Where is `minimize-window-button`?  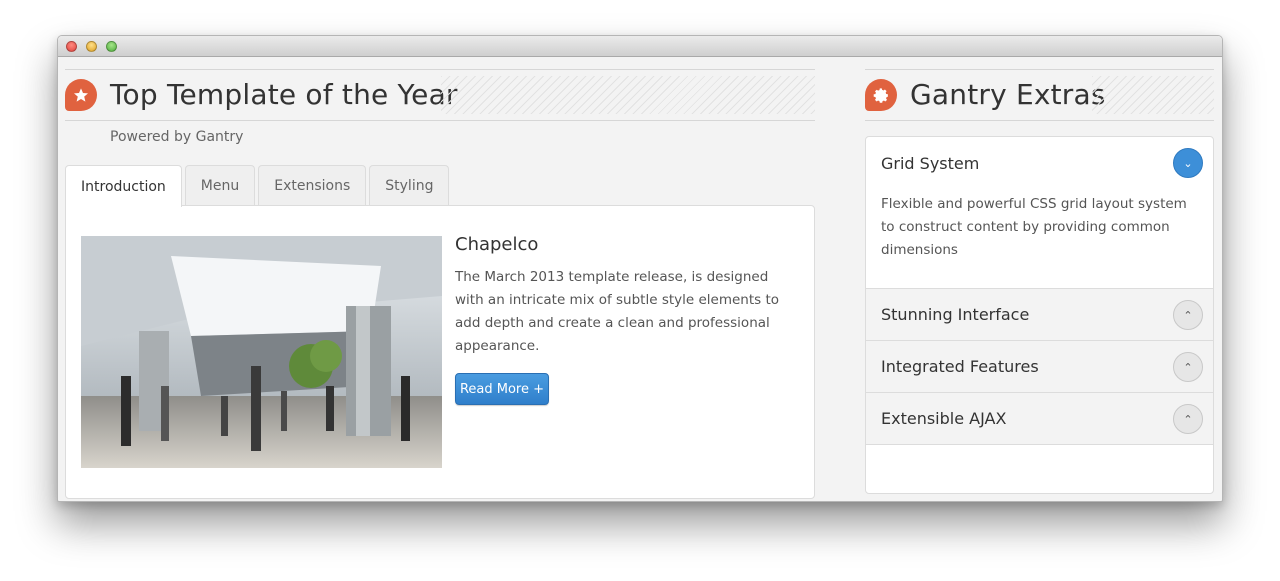
minimize-window-button is located at coordinates (91, 46).